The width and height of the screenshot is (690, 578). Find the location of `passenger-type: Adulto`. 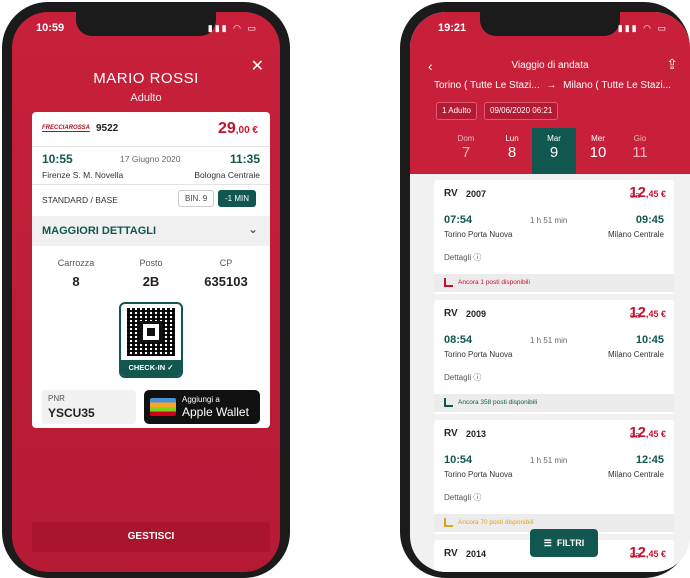

passenger-type: Adulto is located at coordinates (146, 98).